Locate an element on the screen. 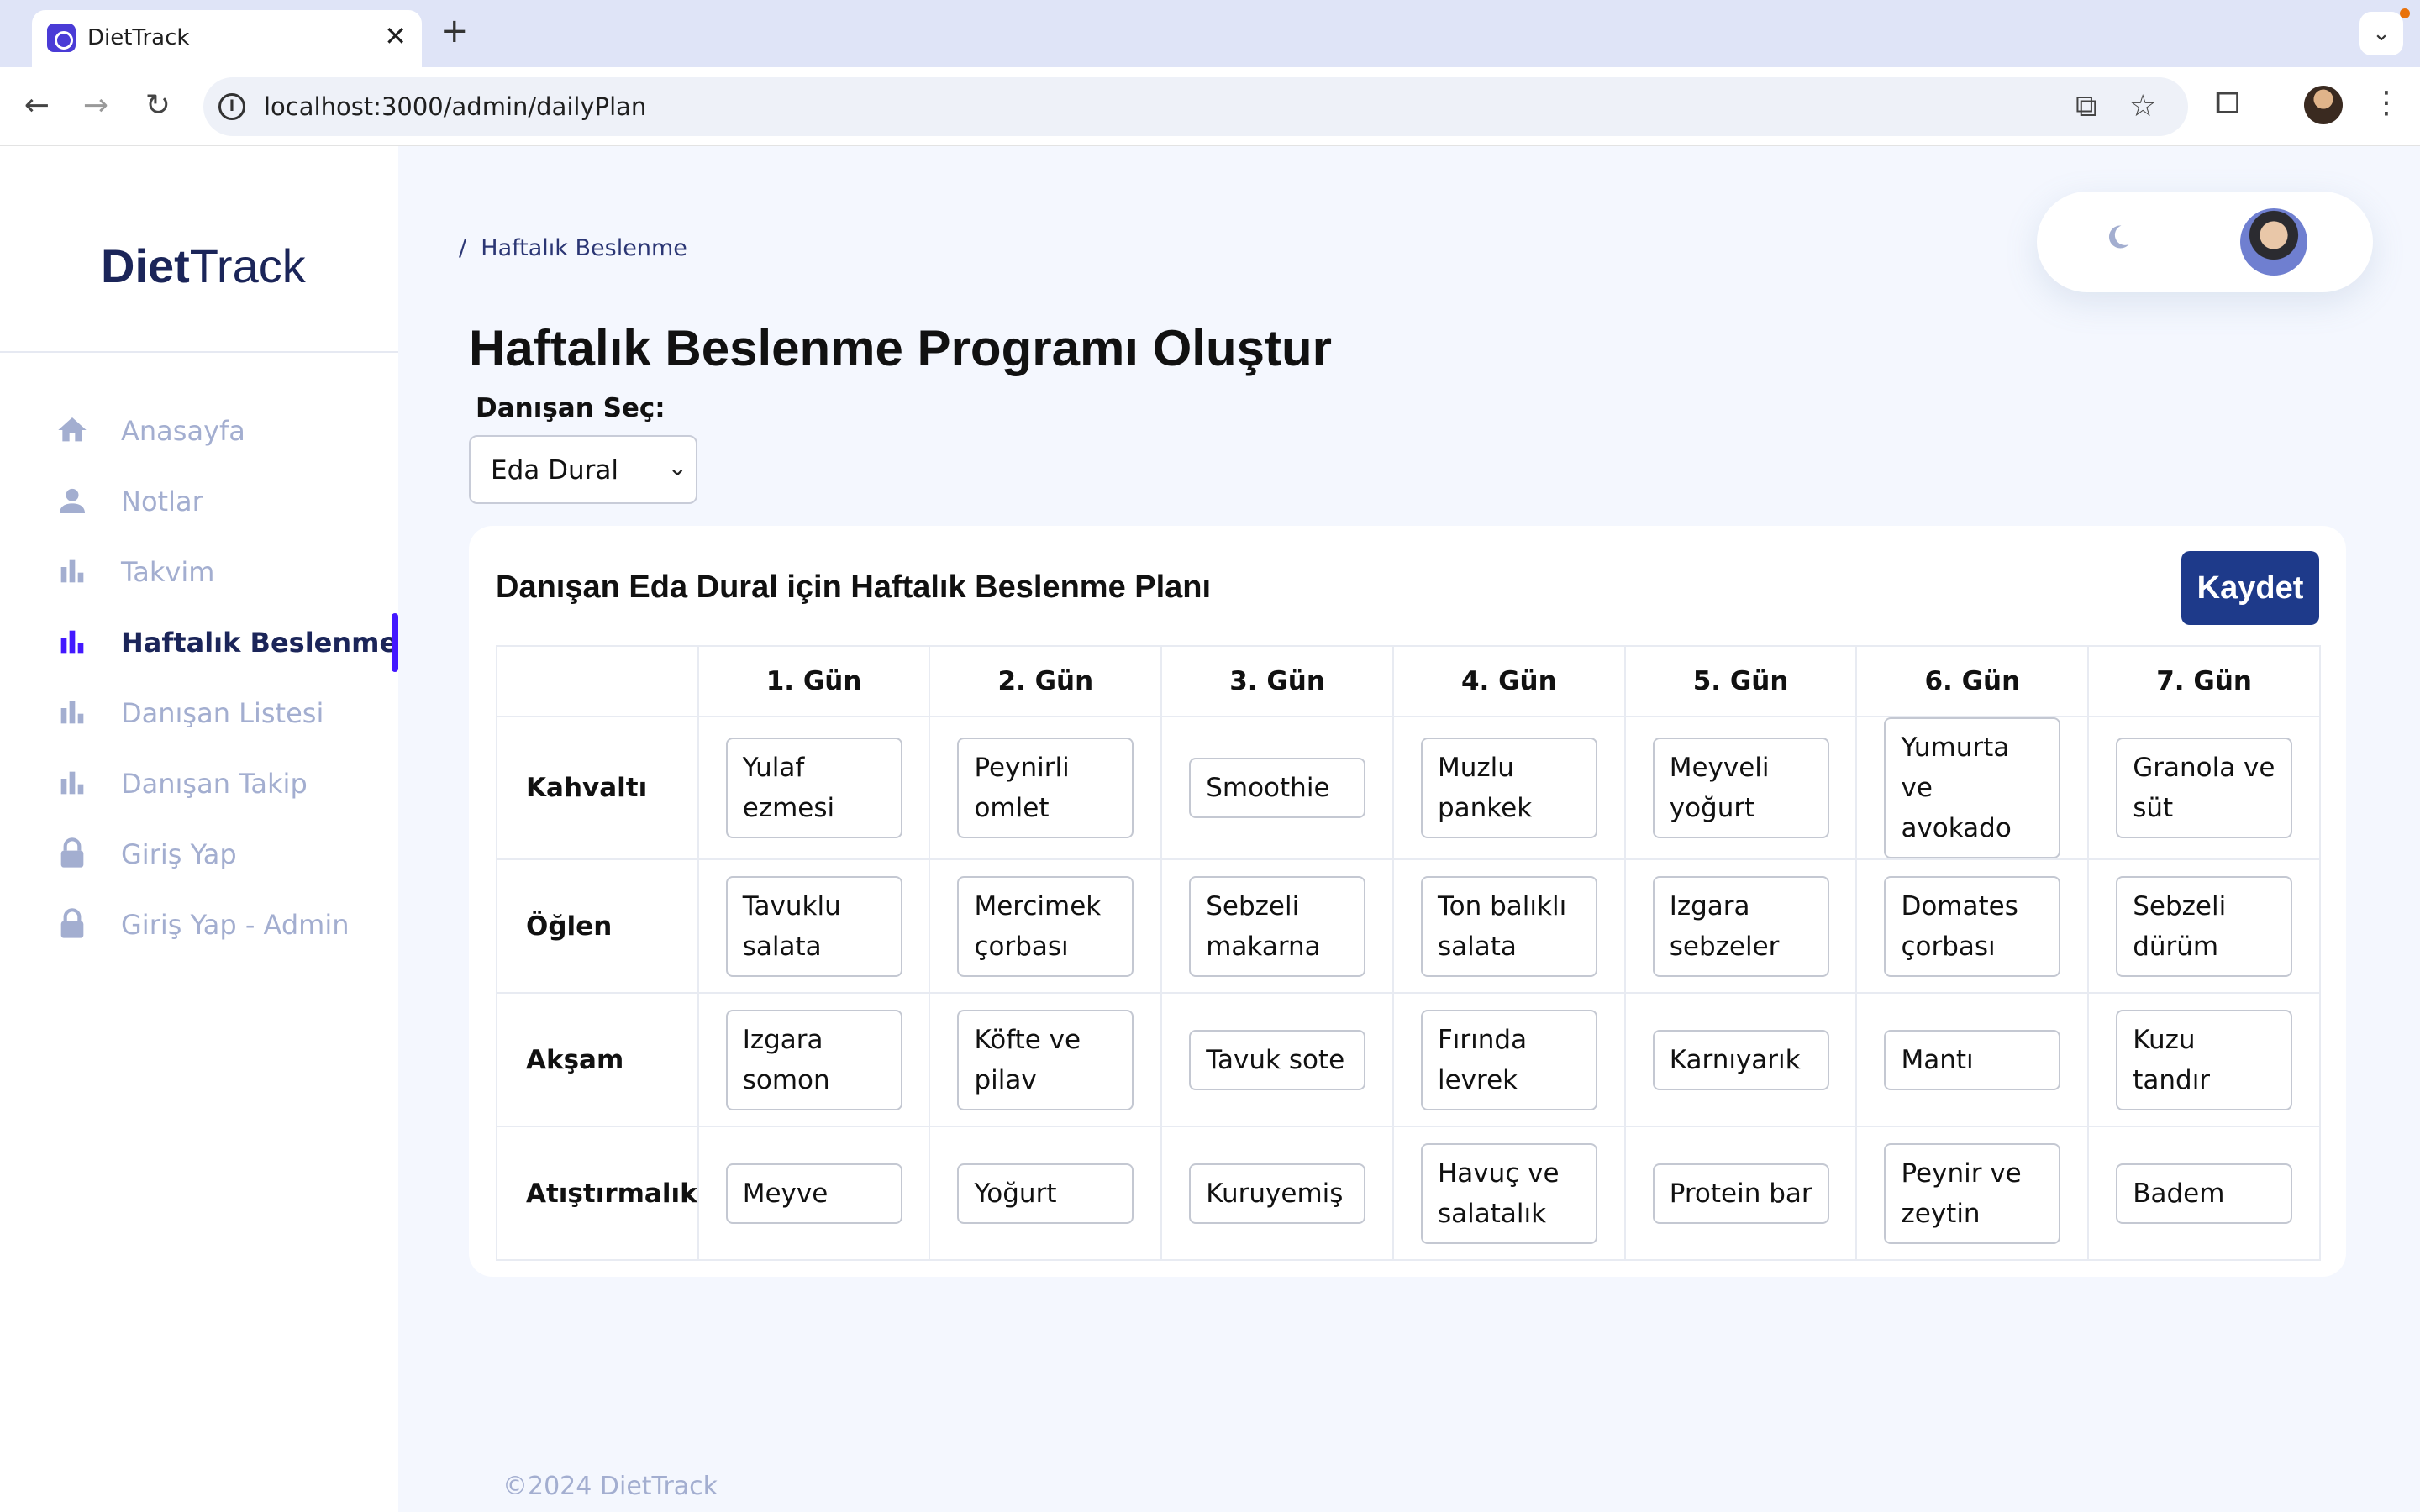 The image size is (2420, 1512). tab-search-chevron-down-icon: ⌄ is located at coordinates (2382, 33).